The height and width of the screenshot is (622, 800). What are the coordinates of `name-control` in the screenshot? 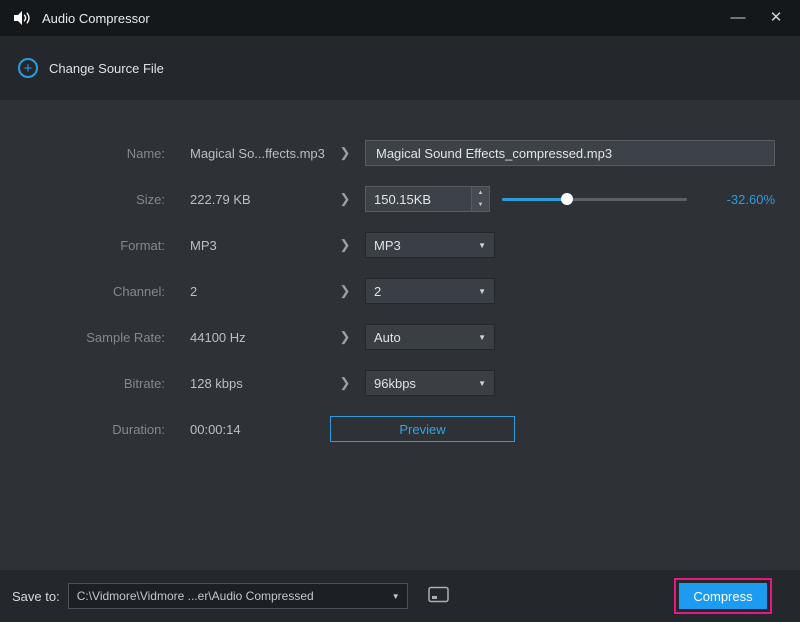 It's located at (582, 153).